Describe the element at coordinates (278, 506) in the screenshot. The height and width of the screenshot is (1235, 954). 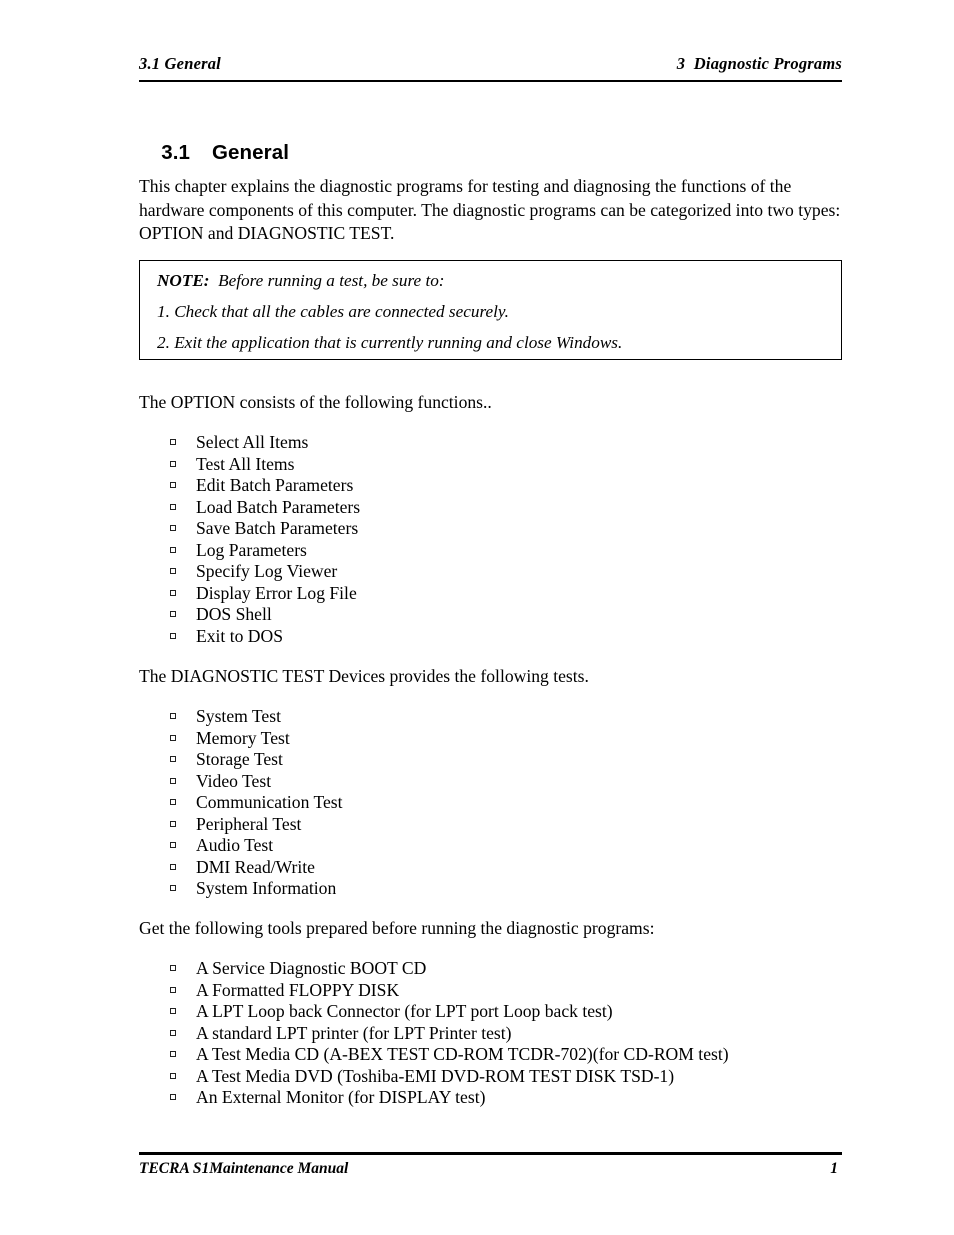
I see `list-item-label: Load Batch Parameters` at that location.